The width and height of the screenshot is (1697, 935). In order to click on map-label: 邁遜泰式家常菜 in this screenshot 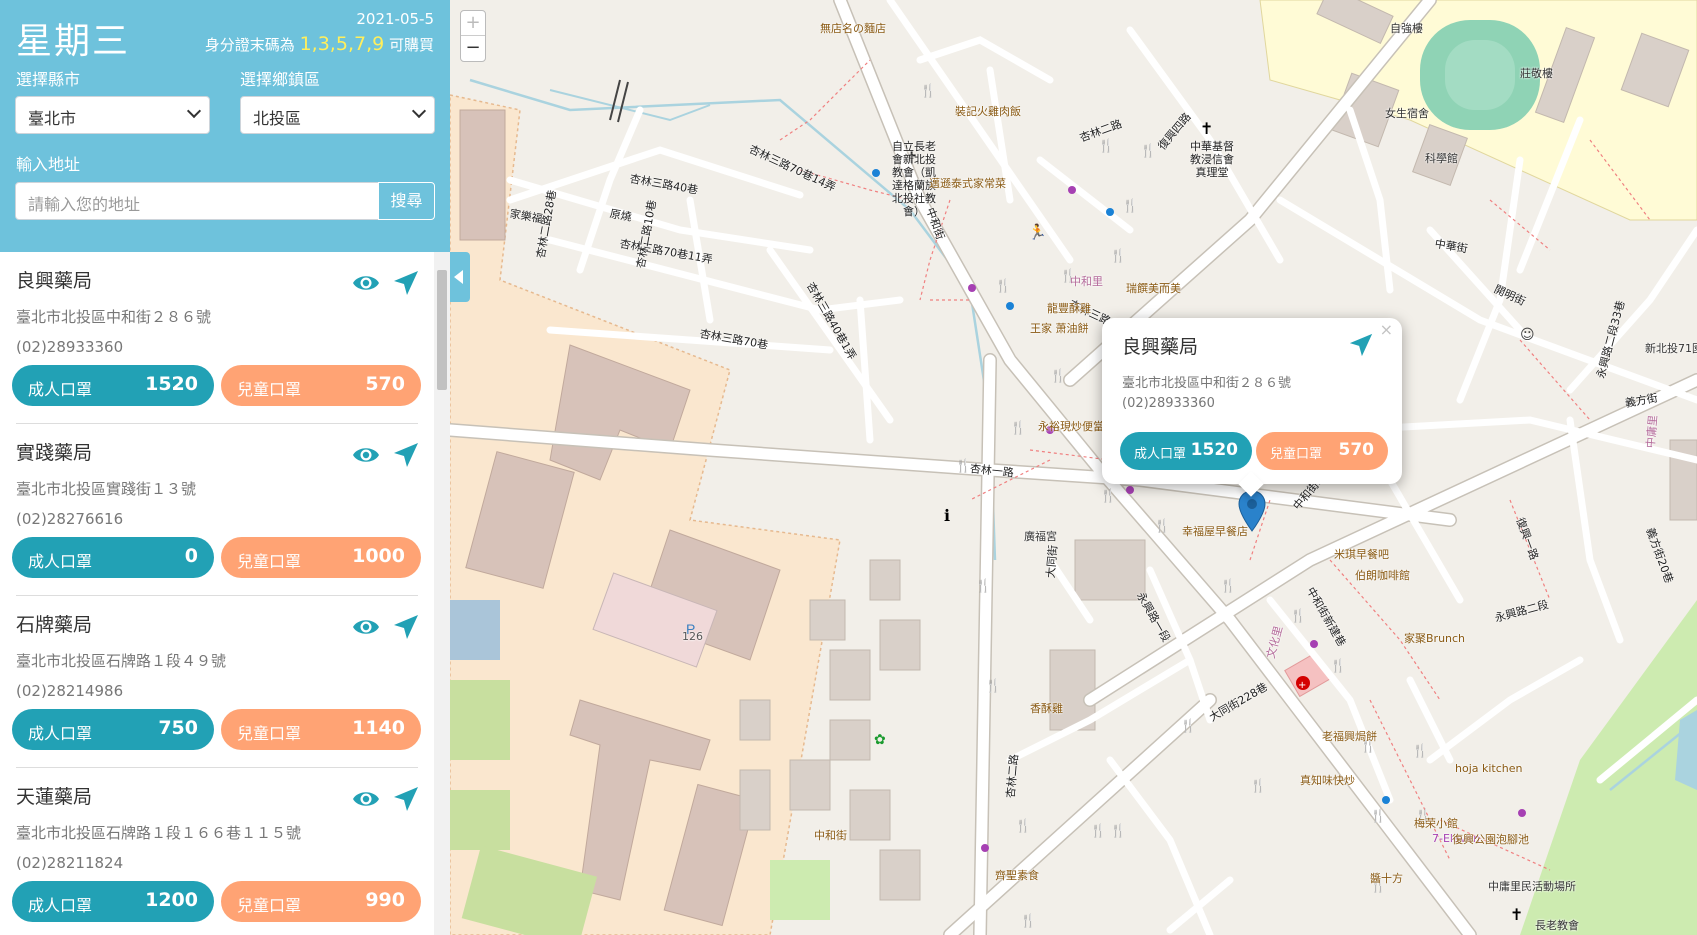, I will do `click(967, 183)`.